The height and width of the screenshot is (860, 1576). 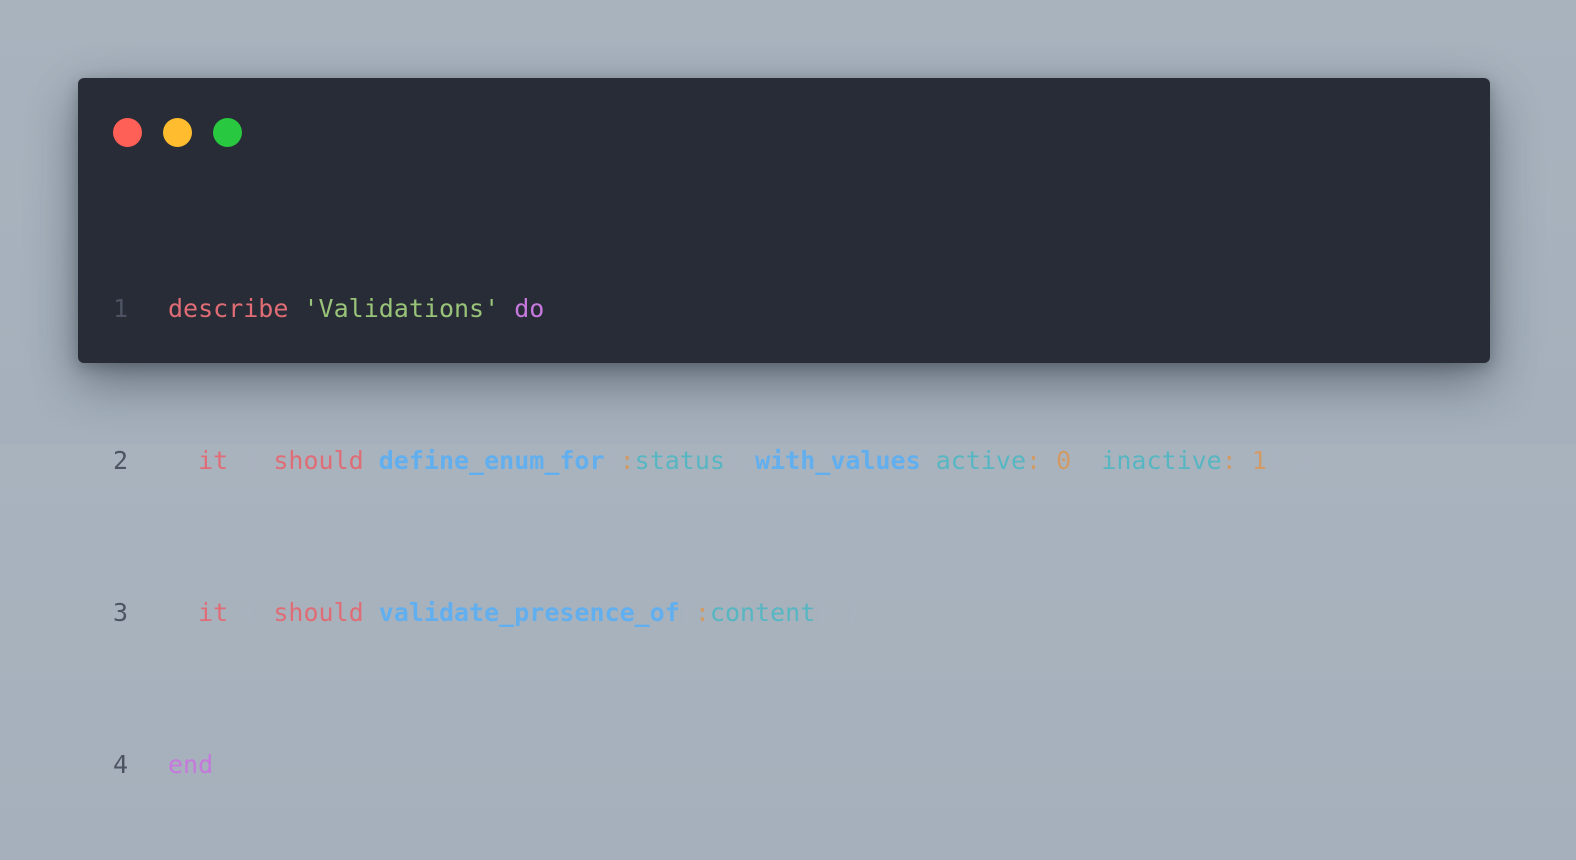 I want to click on number-token: 0, so click(x=1064, y=460).